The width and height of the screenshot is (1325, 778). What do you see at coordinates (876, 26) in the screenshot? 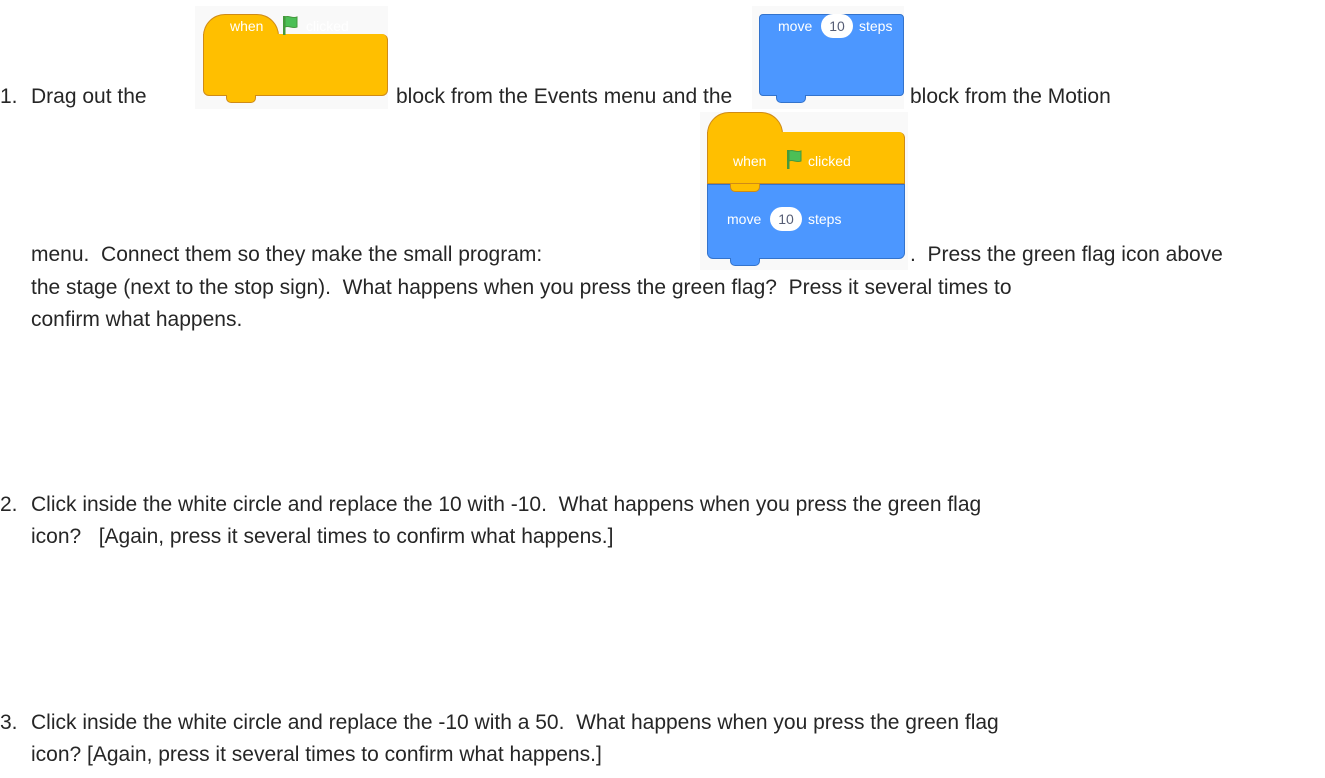
I see `move-word-steps: steps` at bounding box center [876, 26].